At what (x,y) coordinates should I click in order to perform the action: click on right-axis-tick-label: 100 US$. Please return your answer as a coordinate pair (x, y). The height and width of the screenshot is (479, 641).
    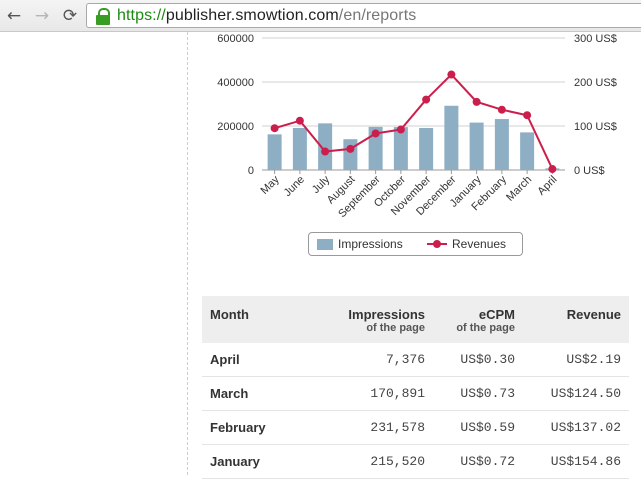
    Looking at the image, I should click on (595, 127).